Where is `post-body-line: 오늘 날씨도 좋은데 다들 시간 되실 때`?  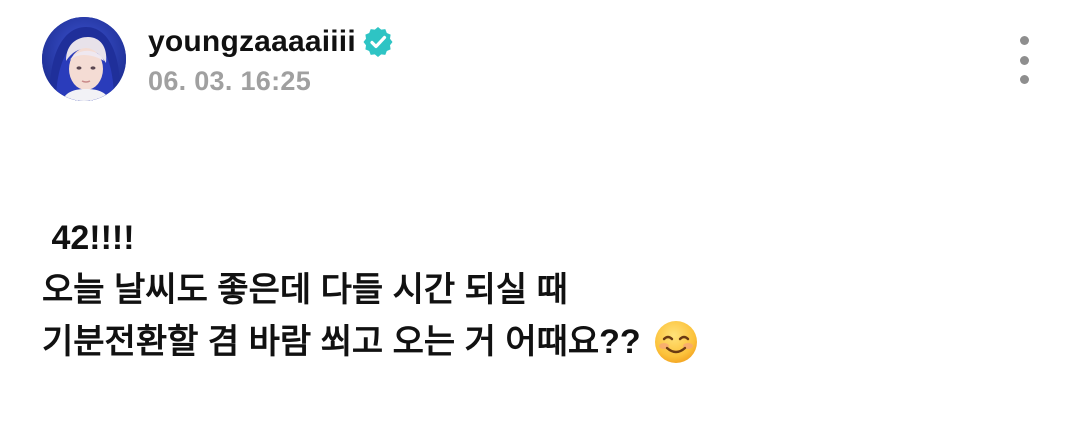 post-body-line: 오늘 날씨도 좋은데 다들 시간 되실 때 is located at coordinates (542, 290).